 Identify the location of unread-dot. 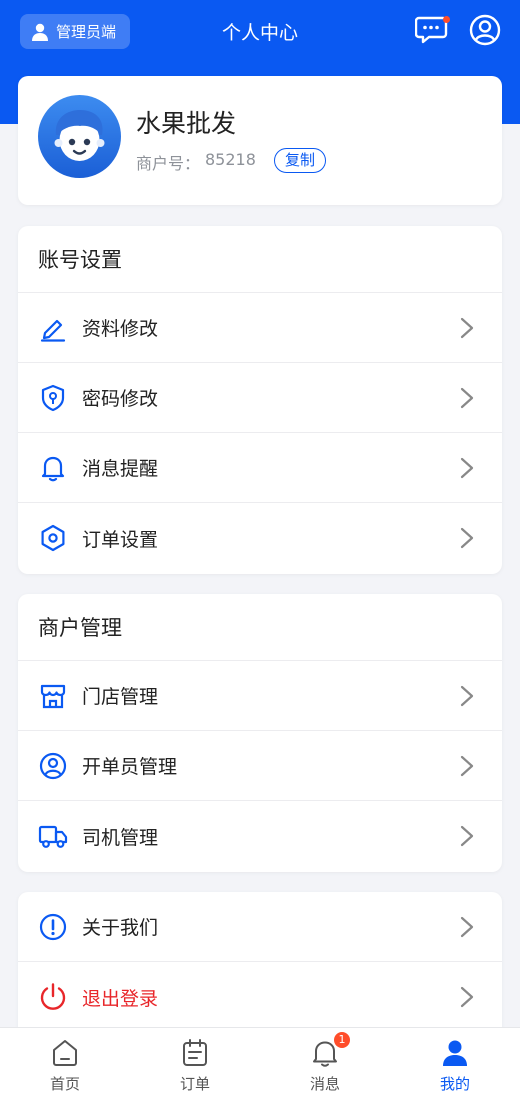
(446, 19).